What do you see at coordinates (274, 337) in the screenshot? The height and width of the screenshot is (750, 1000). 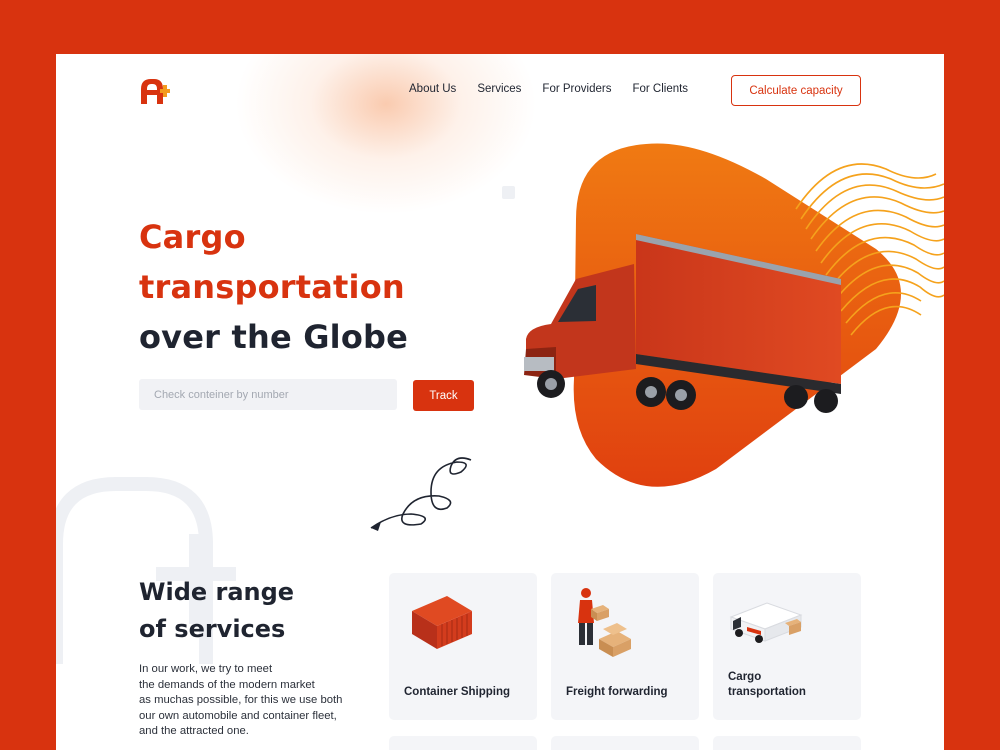 I see `hero-title-line3: over the Globe` at bounding box center [274, 337].